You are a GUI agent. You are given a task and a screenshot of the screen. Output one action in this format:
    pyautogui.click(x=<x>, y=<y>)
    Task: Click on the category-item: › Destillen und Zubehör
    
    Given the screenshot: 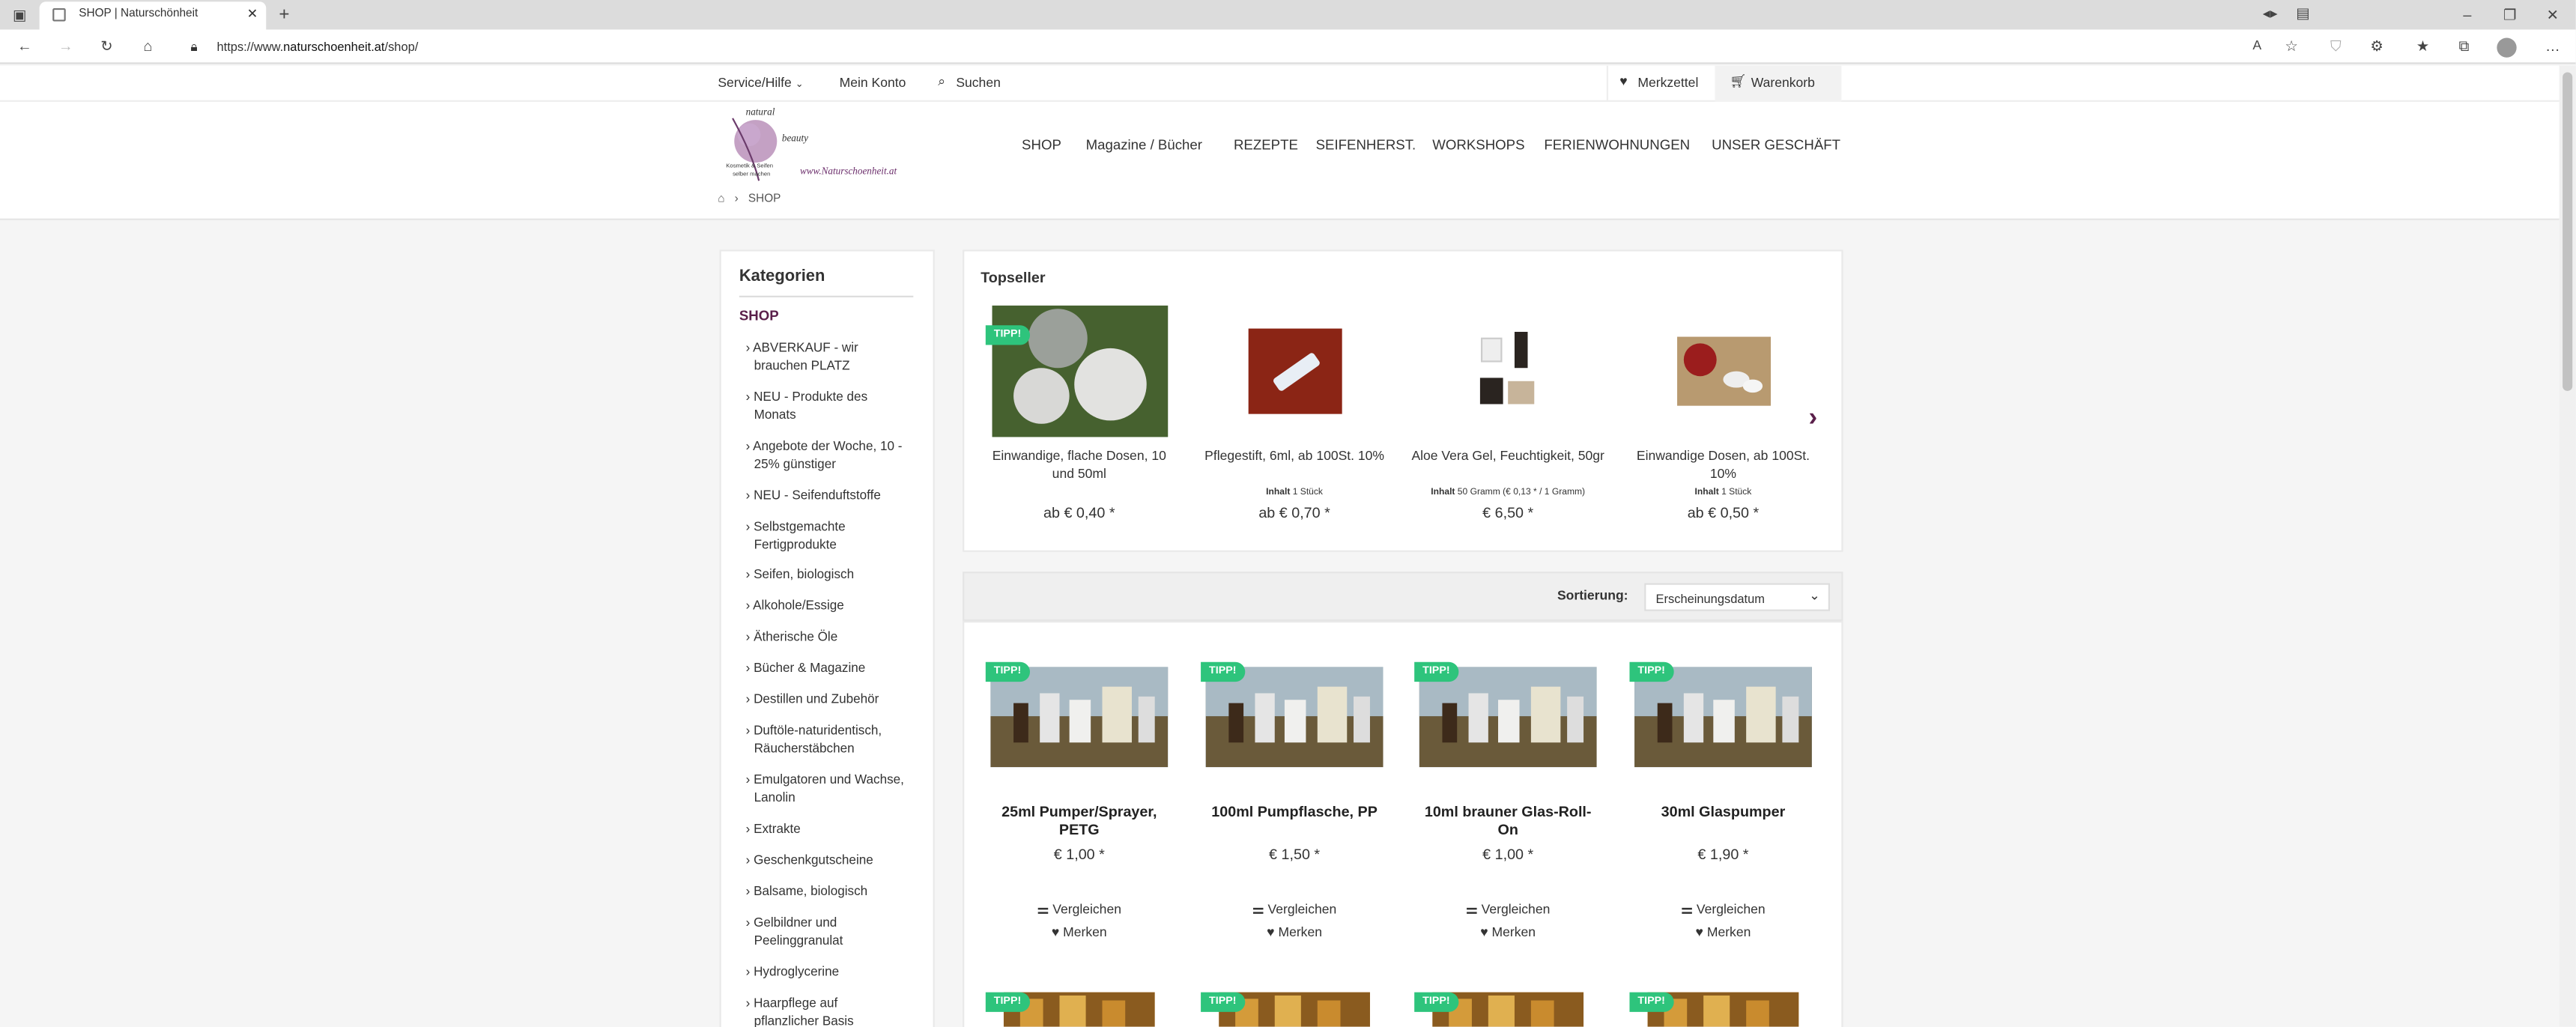 What is the action you would take?
    pyautogui.click(x=835, y=699)
    